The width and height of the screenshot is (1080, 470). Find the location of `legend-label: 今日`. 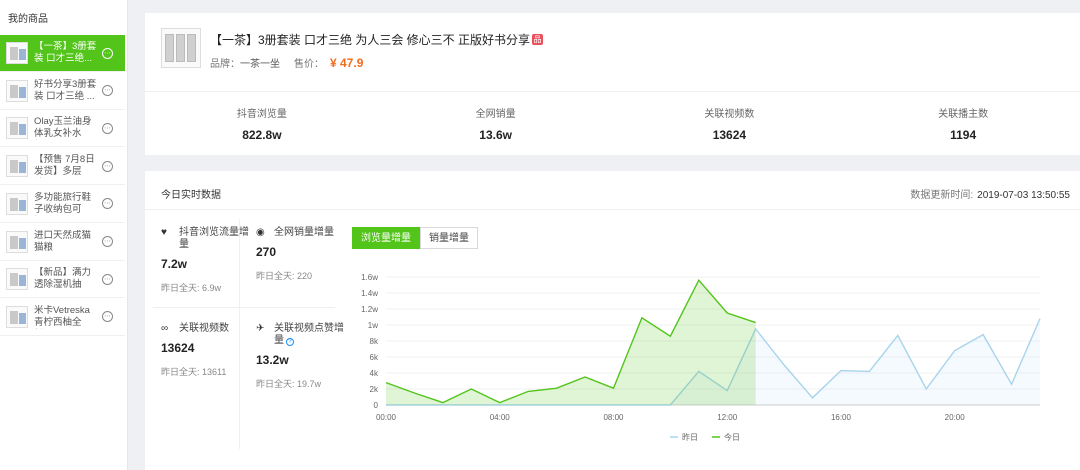

legend-label: 今日 is located at coordinates (732, 437).